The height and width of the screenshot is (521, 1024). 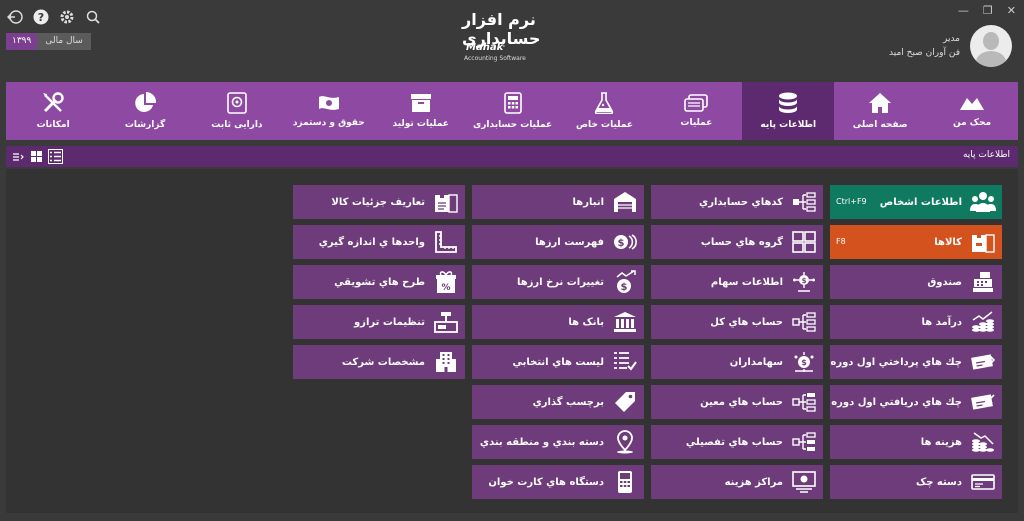 What do you see at coordinates (67, 17) in the screenshot?
I see `settings-icon` at bounding box center [67, 17].